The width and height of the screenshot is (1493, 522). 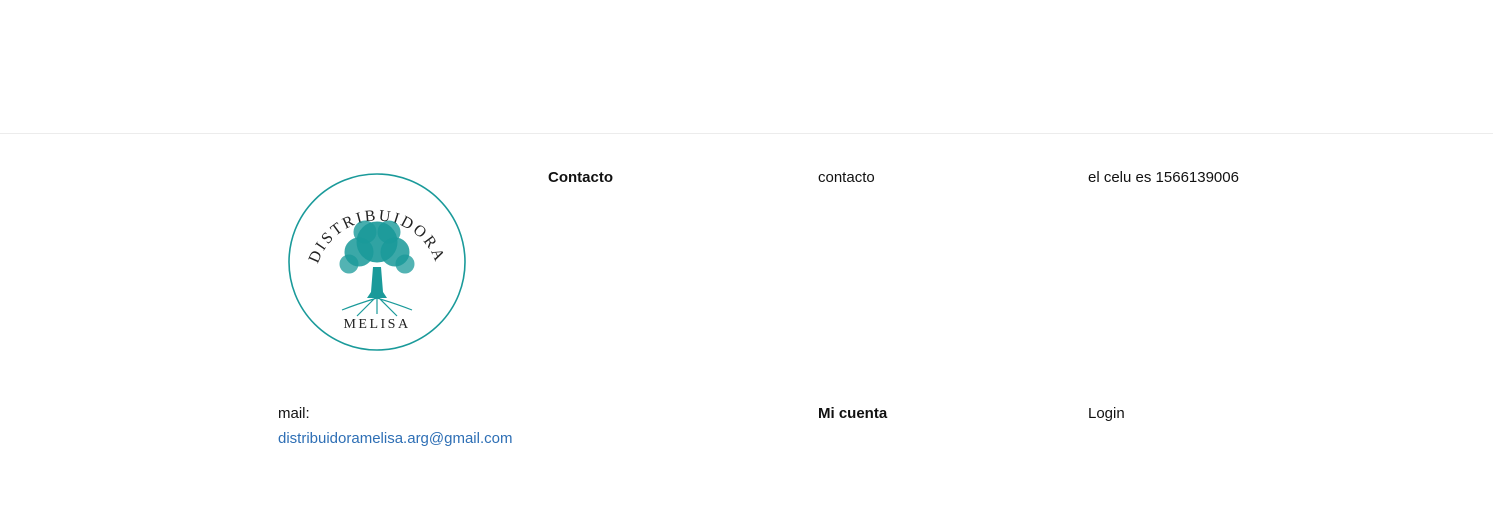 I want to click on footer-divider, so click(x=746, y=133).